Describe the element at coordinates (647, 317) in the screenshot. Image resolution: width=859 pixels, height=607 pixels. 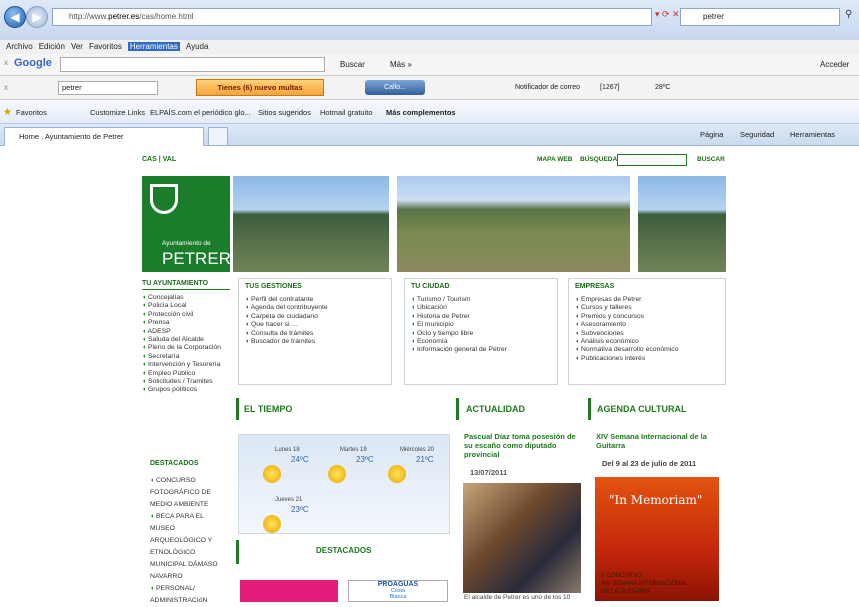
I see `list-item: ◖ Premios y concursos` at that location.